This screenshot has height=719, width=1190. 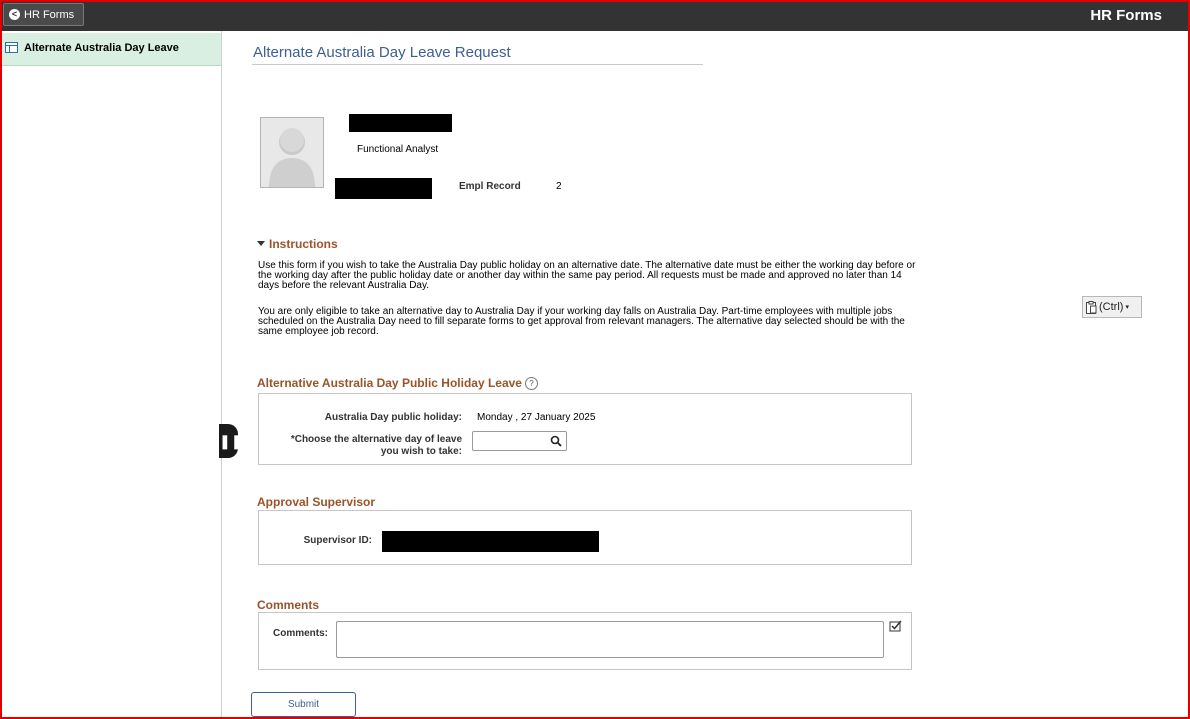 What do you see at coordinates (1091, 307) in the screenshot?
I see `clipboard-icon` at bounding box center [1091, 307].